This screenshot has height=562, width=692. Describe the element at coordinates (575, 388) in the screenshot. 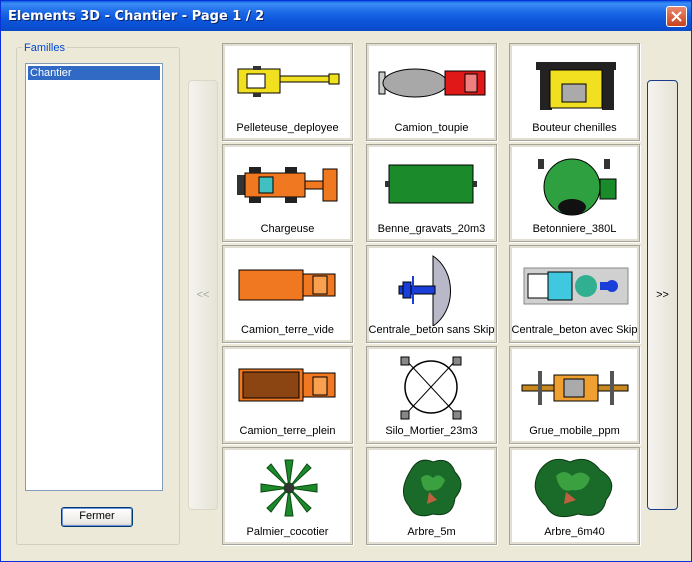

I see `mobile-crane-icon` at that location.